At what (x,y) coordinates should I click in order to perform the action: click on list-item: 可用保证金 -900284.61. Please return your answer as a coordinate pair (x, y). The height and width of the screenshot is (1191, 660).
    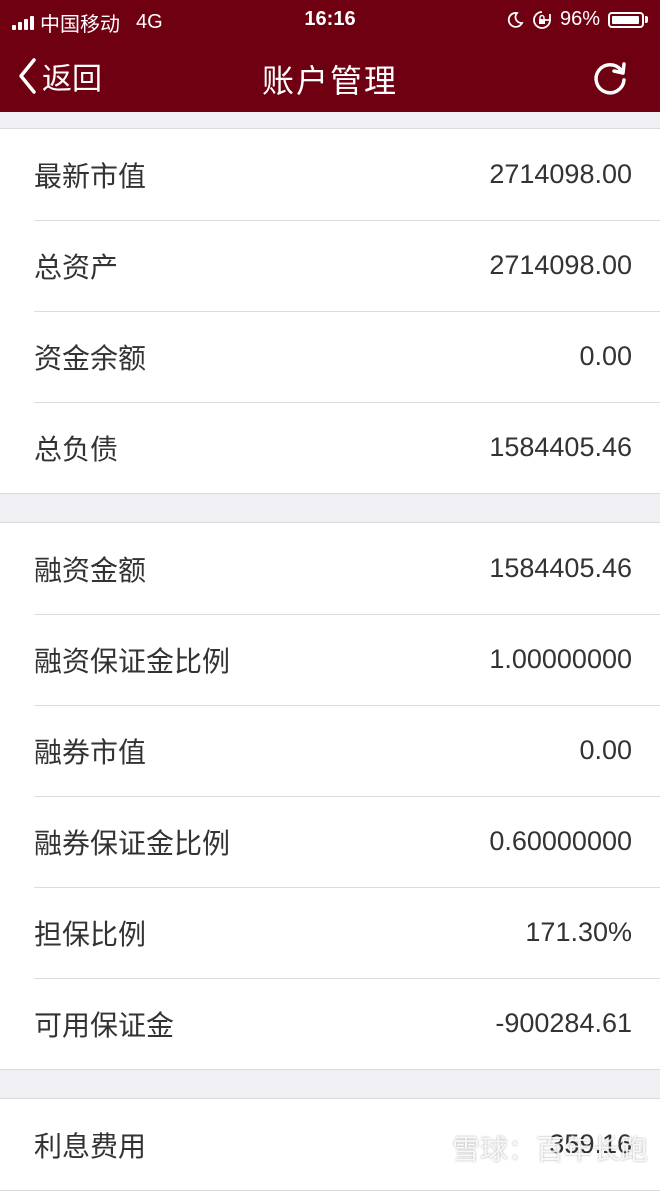
    Looking at the image, I should click on (330, 1023).